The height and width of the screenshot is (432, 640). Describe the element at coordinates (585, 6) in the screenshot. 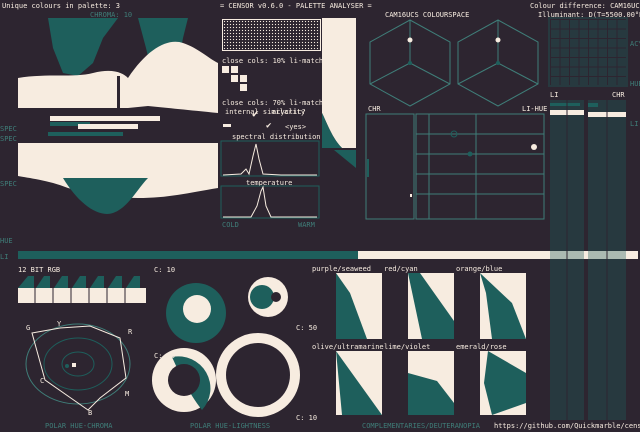

I see `colour-difference-label: Colour difference: CAM16UCS` at that location.